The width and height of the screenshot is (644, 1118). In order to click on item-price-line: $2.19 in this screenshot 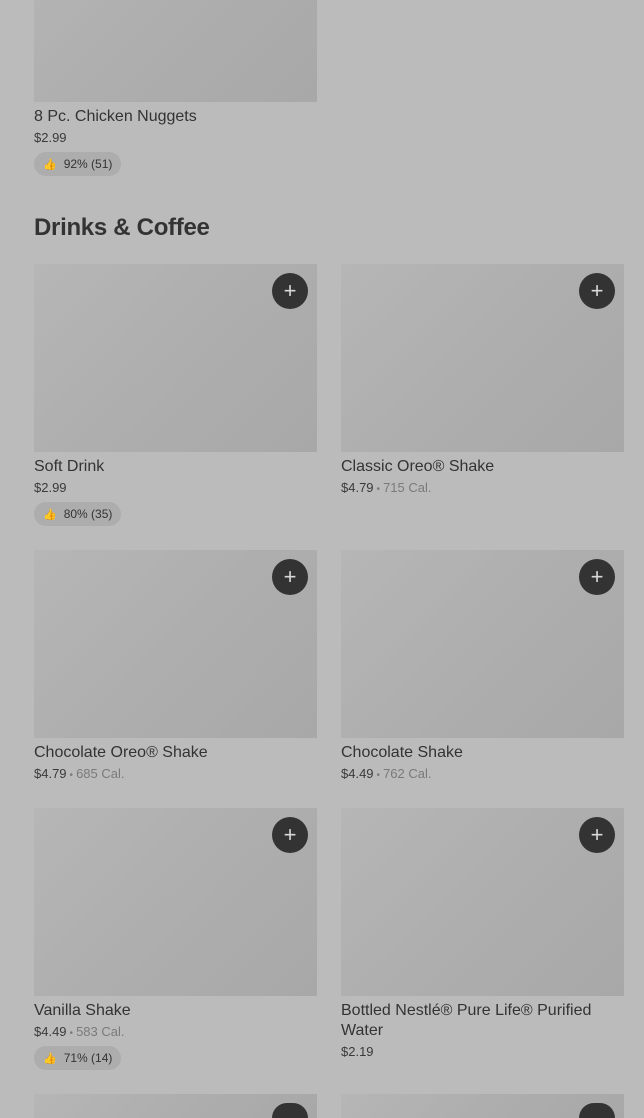, I will do `click(357, 1052)`.